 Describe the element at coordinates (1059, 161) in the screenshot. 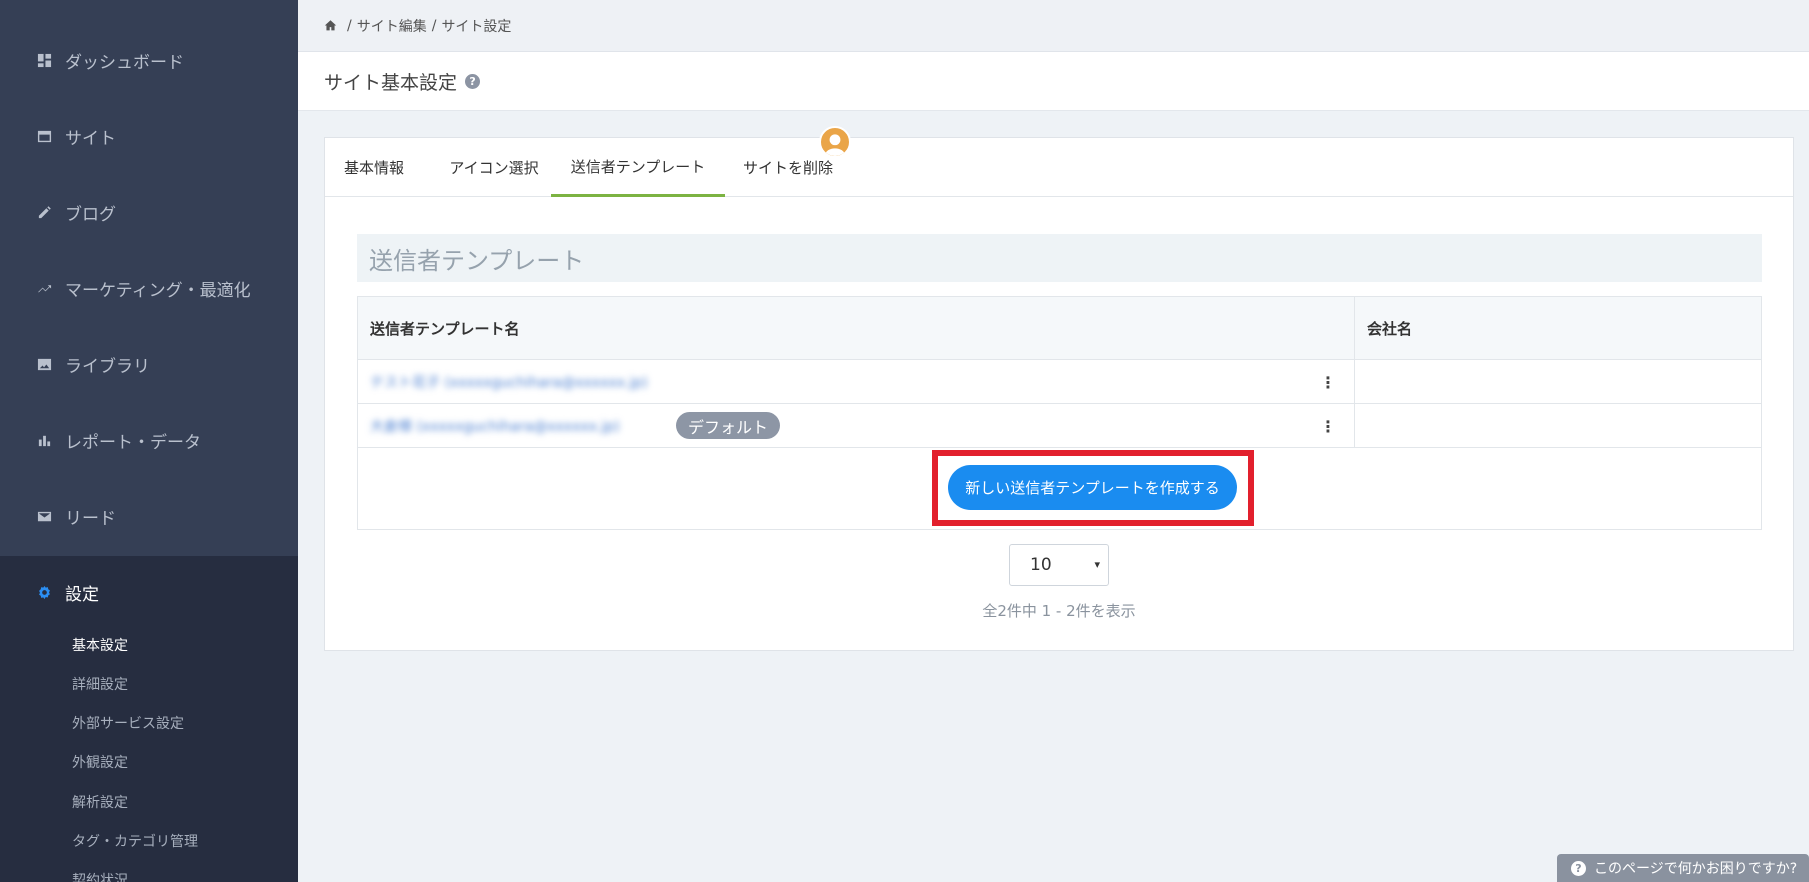

I see `tab-bar: 基本情報 アイコン選択 送信者テンプレート サイトを削除` at that location.